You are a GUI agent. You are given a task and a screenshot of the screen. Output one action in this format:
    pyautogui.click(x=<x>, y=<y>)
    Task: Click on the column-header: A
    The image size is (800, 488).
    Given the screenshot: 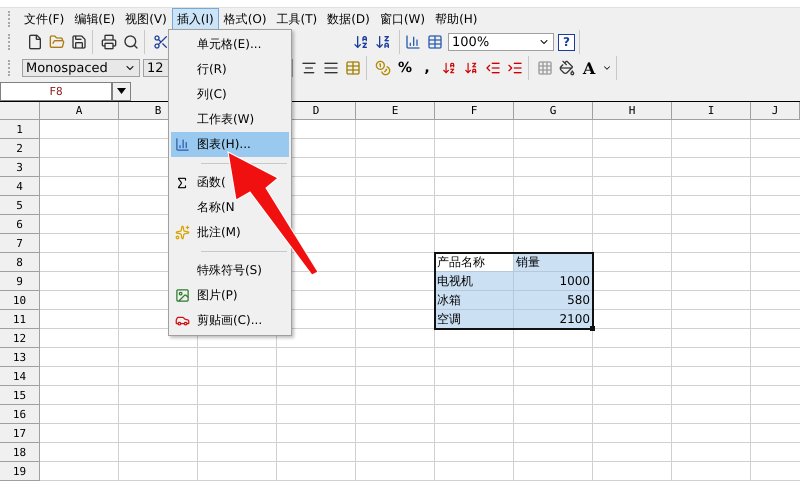 What is the action you would take?
    pyautogui.click(x=79, y=111)
    